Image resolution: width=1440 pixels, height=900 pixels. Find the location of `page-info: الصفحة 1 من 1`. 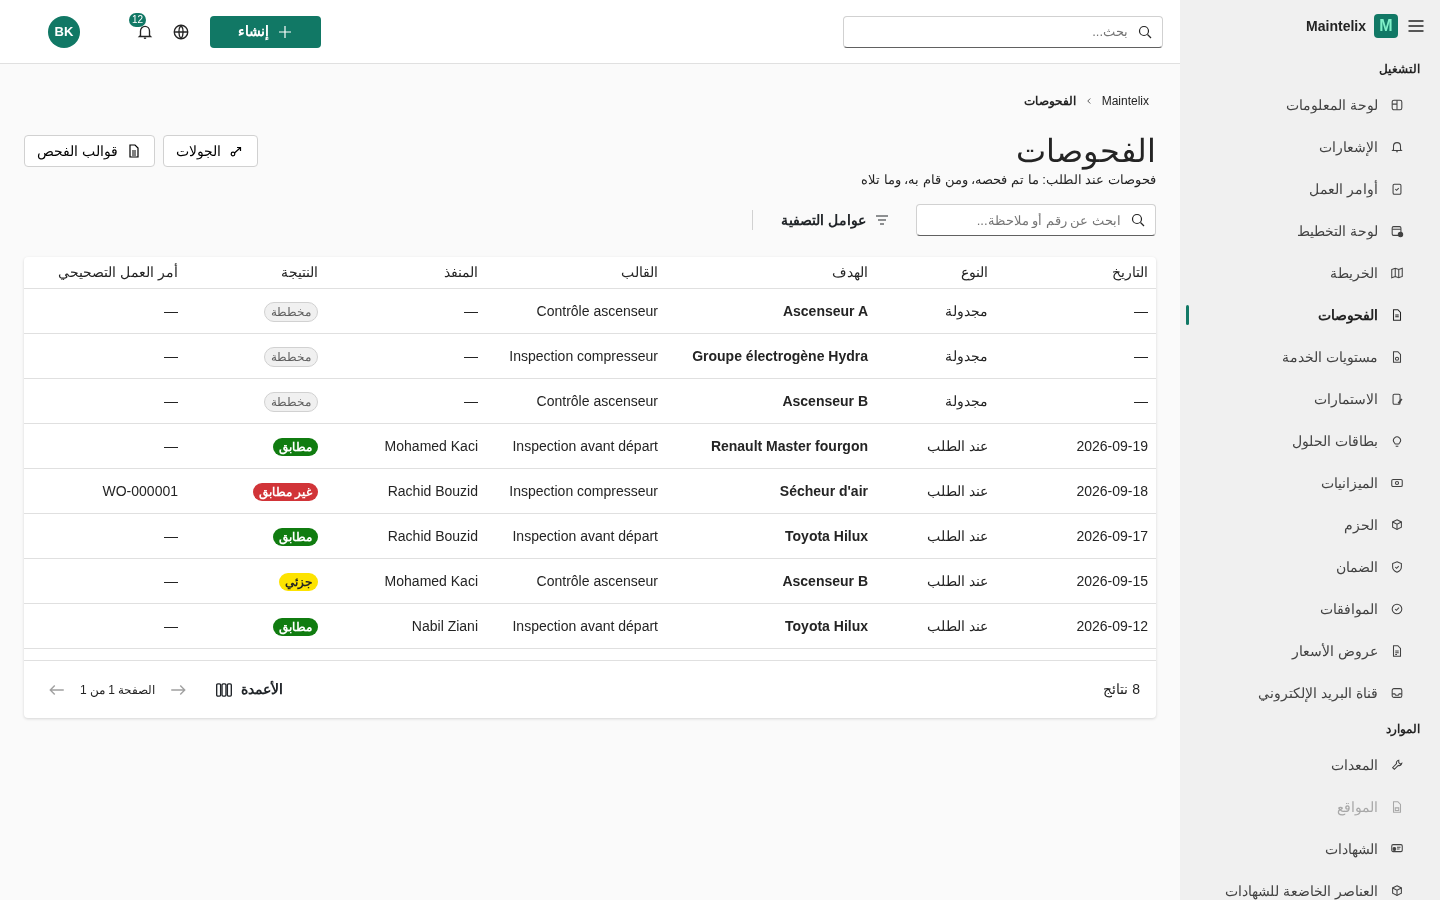

page-info: الصفحة 1 من 1 is located at coordinates (118, 690).